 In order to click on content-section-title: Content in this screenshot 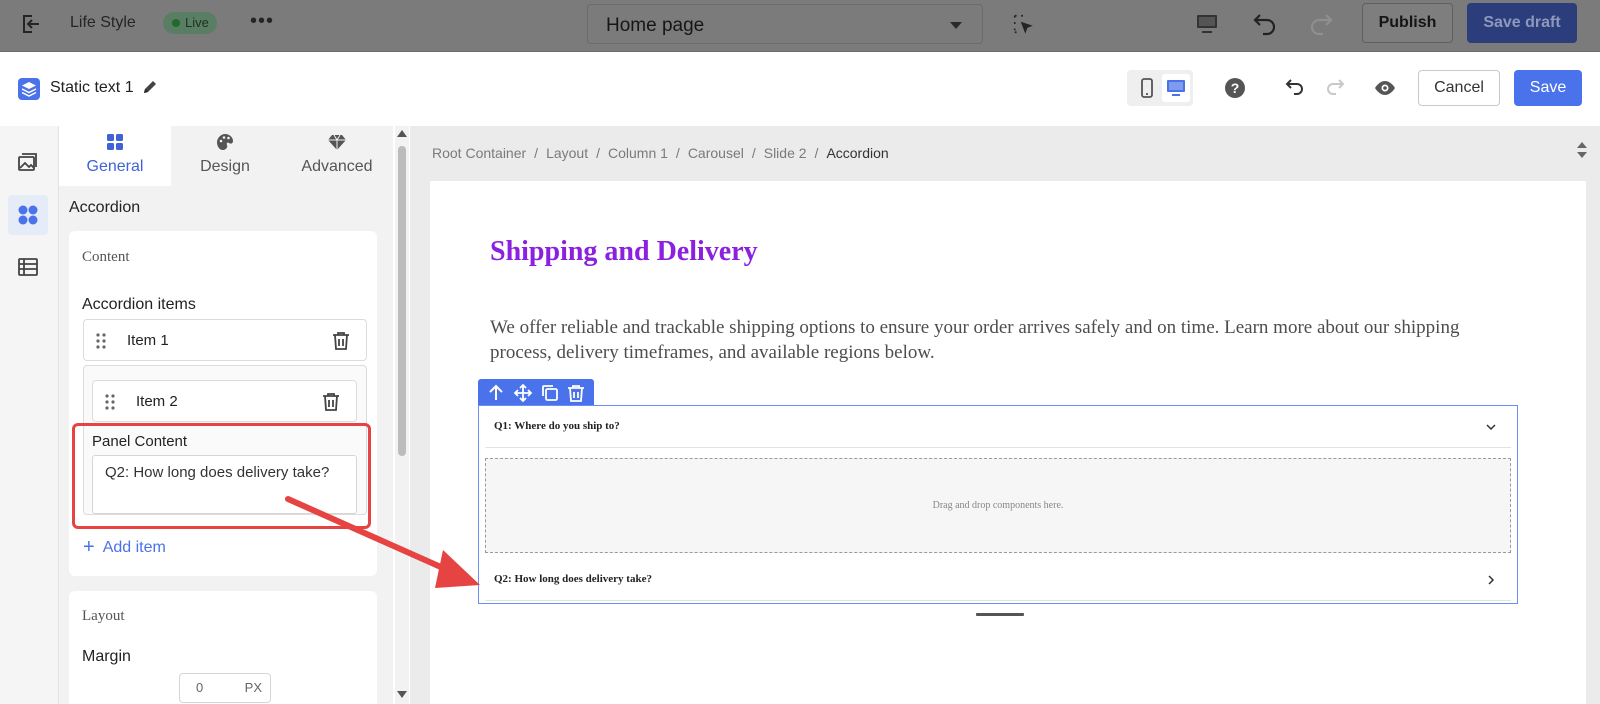, I will do `click(106, 257)`.